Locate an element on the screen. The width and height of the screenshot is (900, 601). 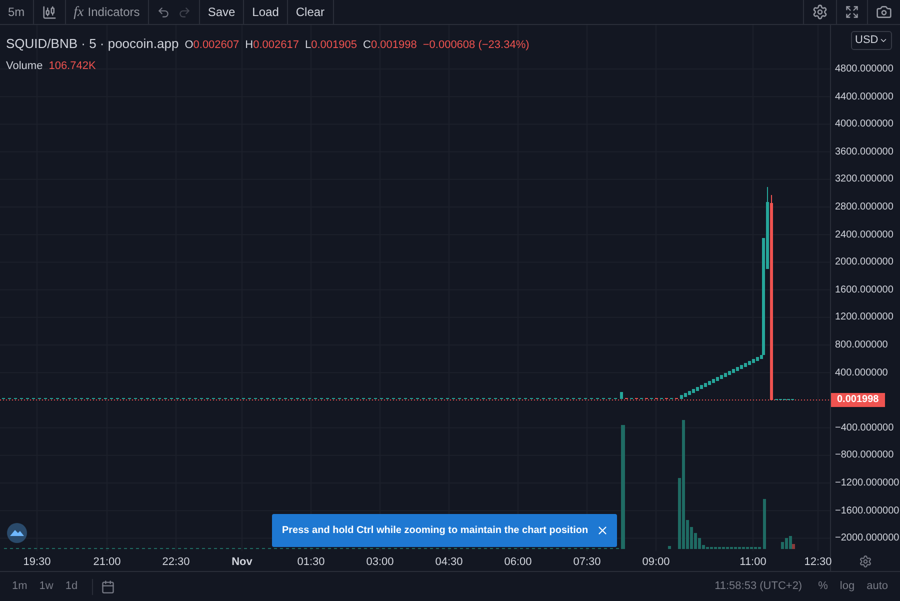
price-tick: 4400.000000 is located at coordinates (864, 97).